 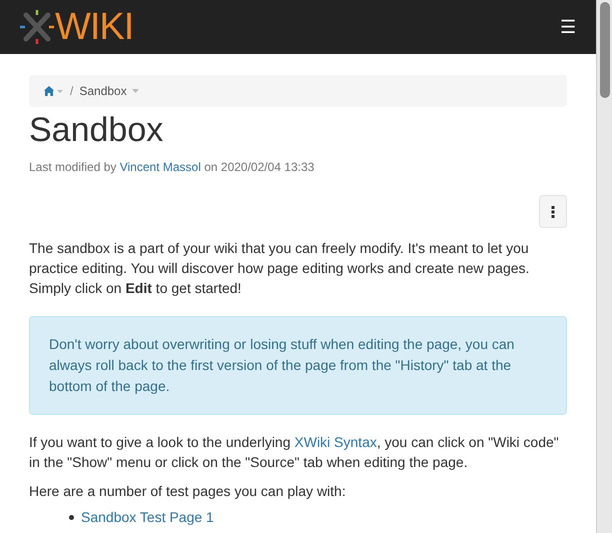 What do you see at coordinates (103, 91) in the screenshot?
I see `breadcrumb-link: Sandbox` at bounding box center [103, 91].